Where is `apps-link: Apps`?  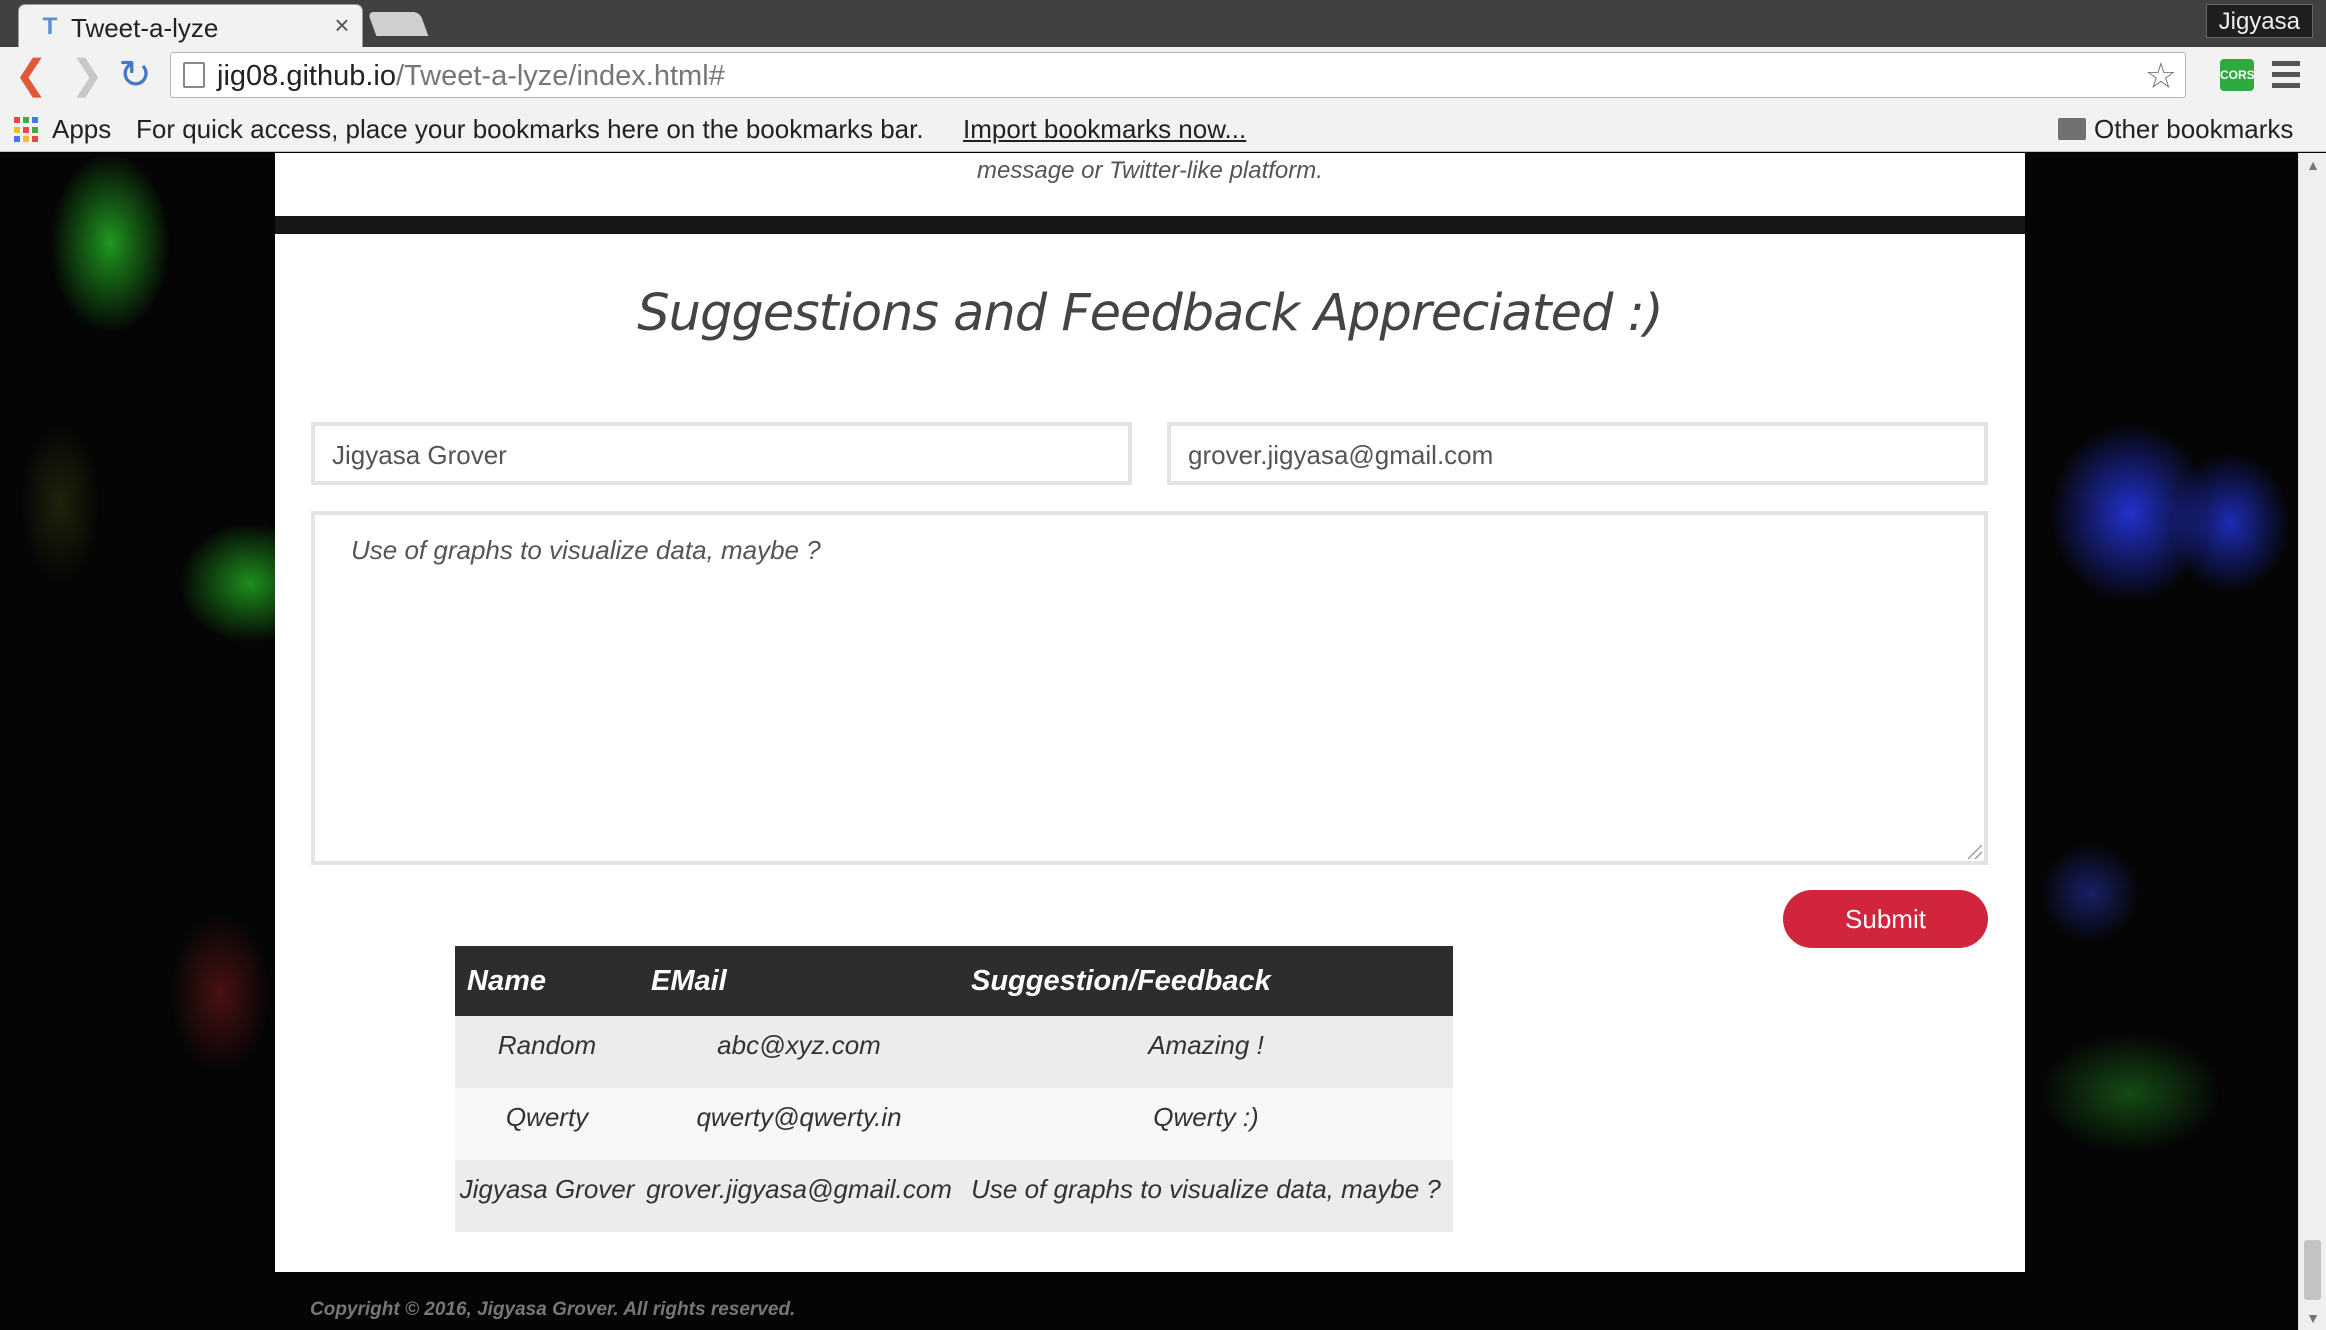 apps-link: Apps is located at coordinates (81, 129).